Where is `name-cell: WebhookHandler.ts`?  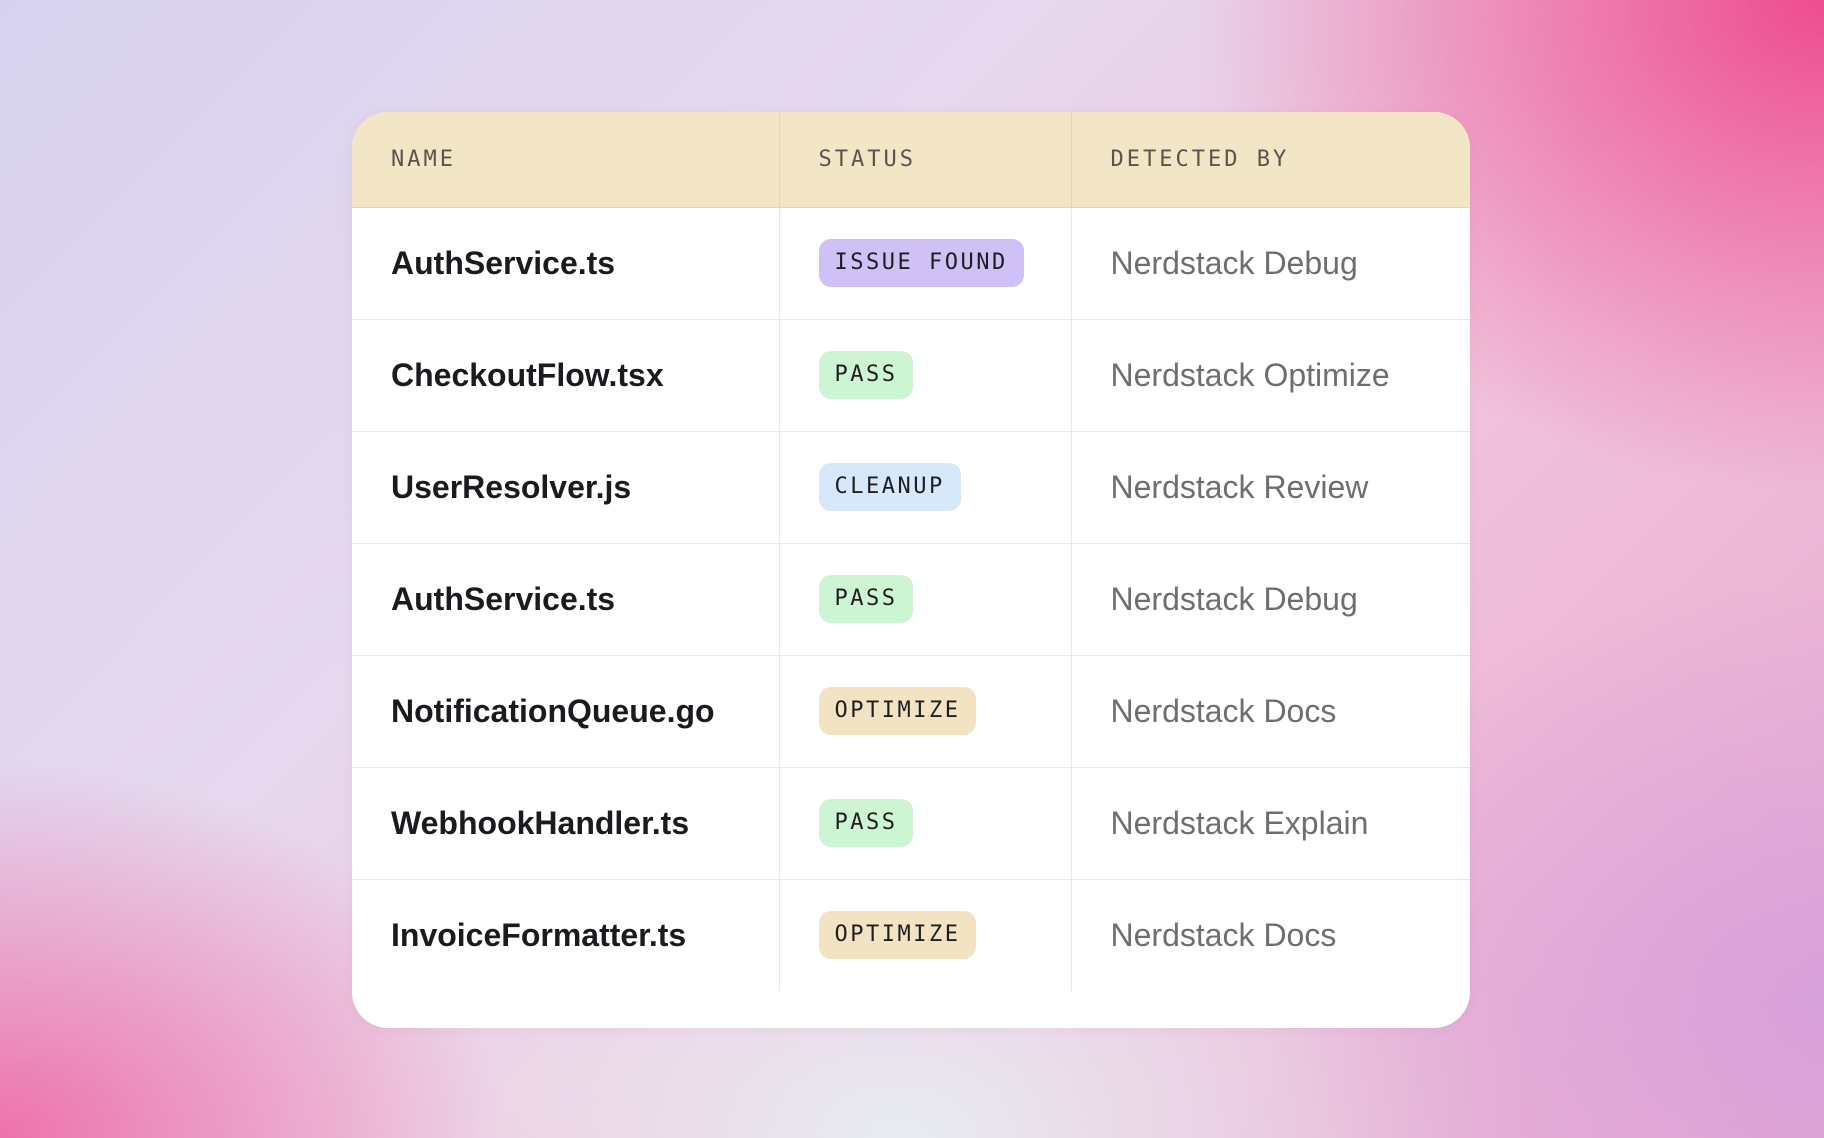
name-cell: WebhookHandler.ts is located at coordinates (565, 822).